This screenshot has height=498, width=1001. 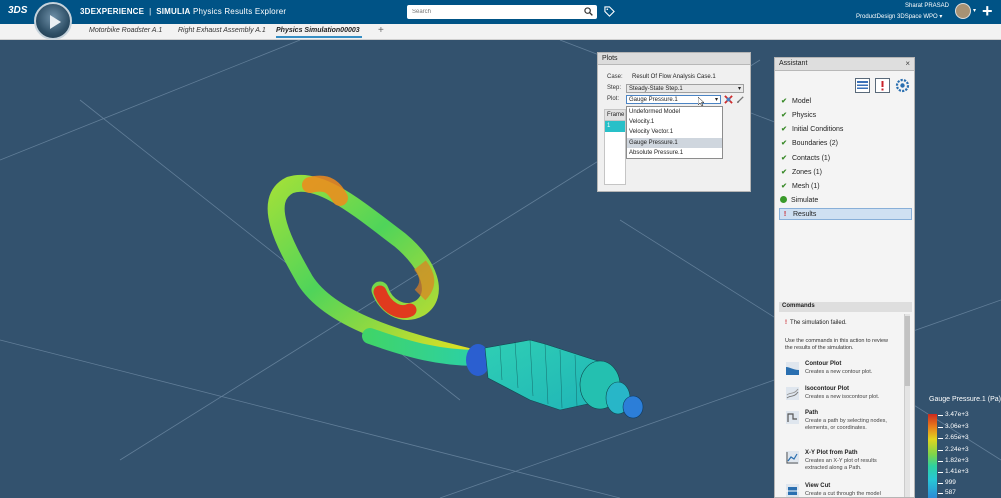 I want to click on search-box, so click(x=502, y=12).